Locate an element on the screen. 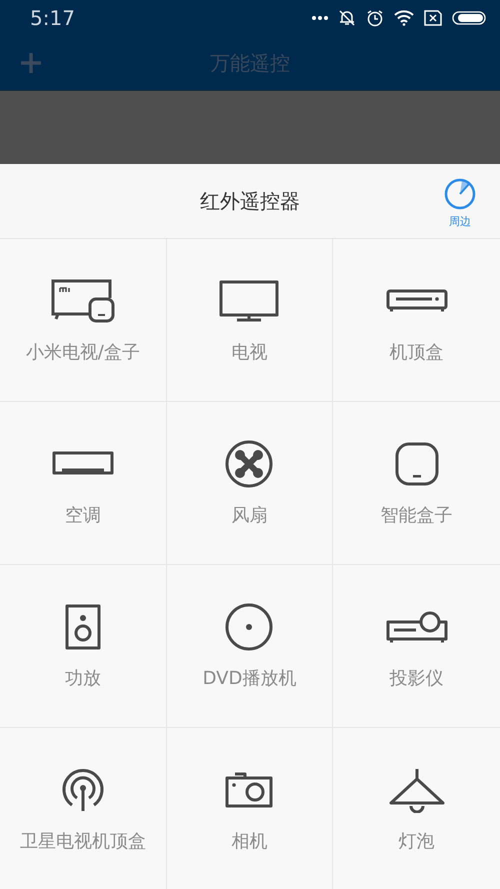 The height and width of the screenshot is (889, 500). device-label: 功放 is located at coordinates (82, 678).